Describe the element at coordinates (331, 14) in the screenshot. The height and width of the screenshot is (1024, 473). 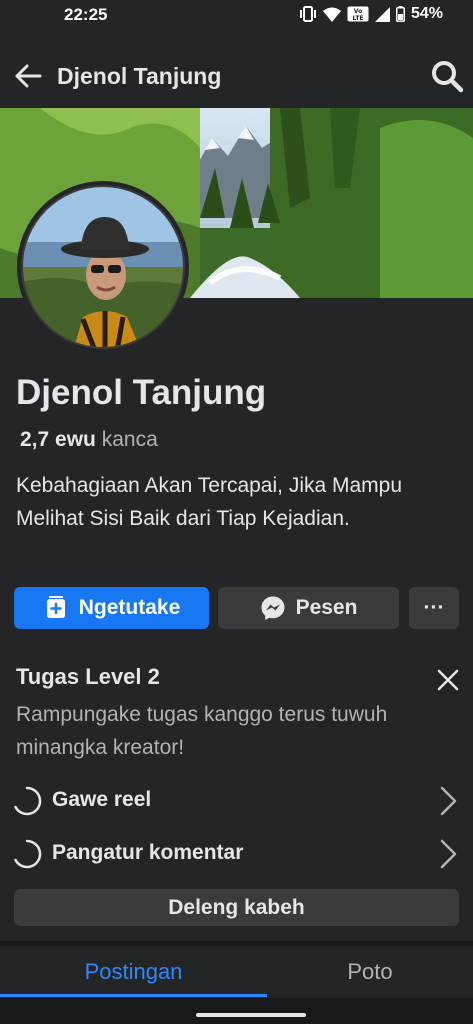
I see `wifi-icon` at that location.